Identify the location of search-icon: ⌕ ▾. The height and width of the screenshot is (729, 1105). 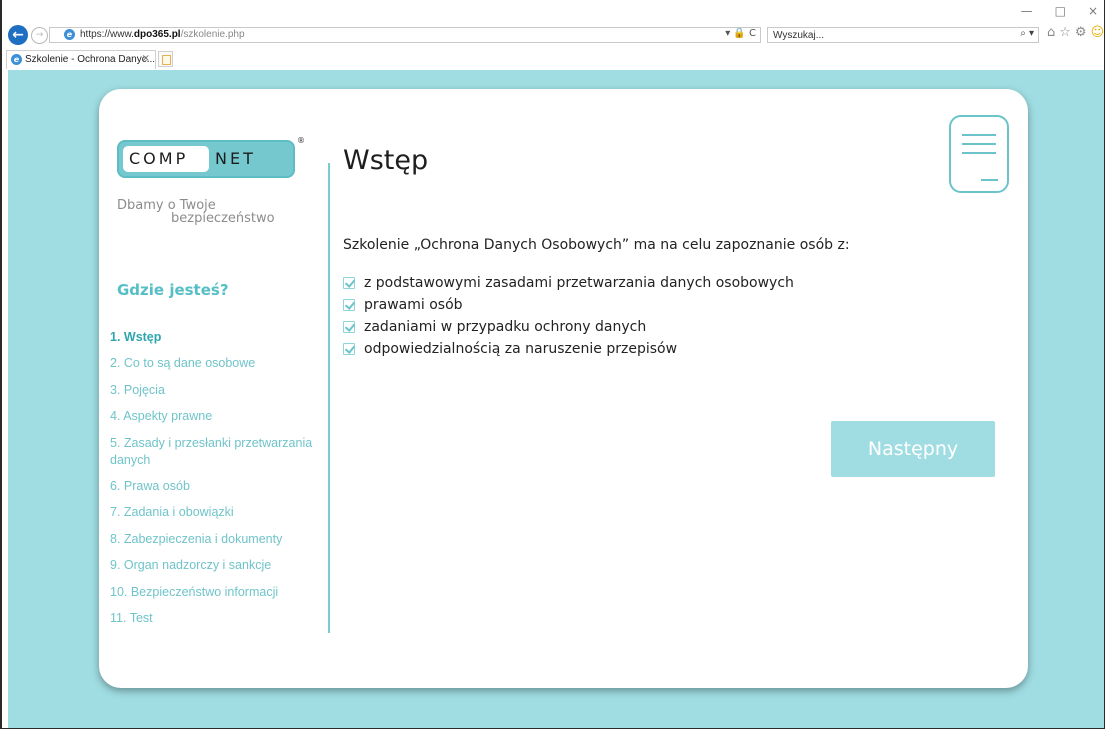
(1027, 33).